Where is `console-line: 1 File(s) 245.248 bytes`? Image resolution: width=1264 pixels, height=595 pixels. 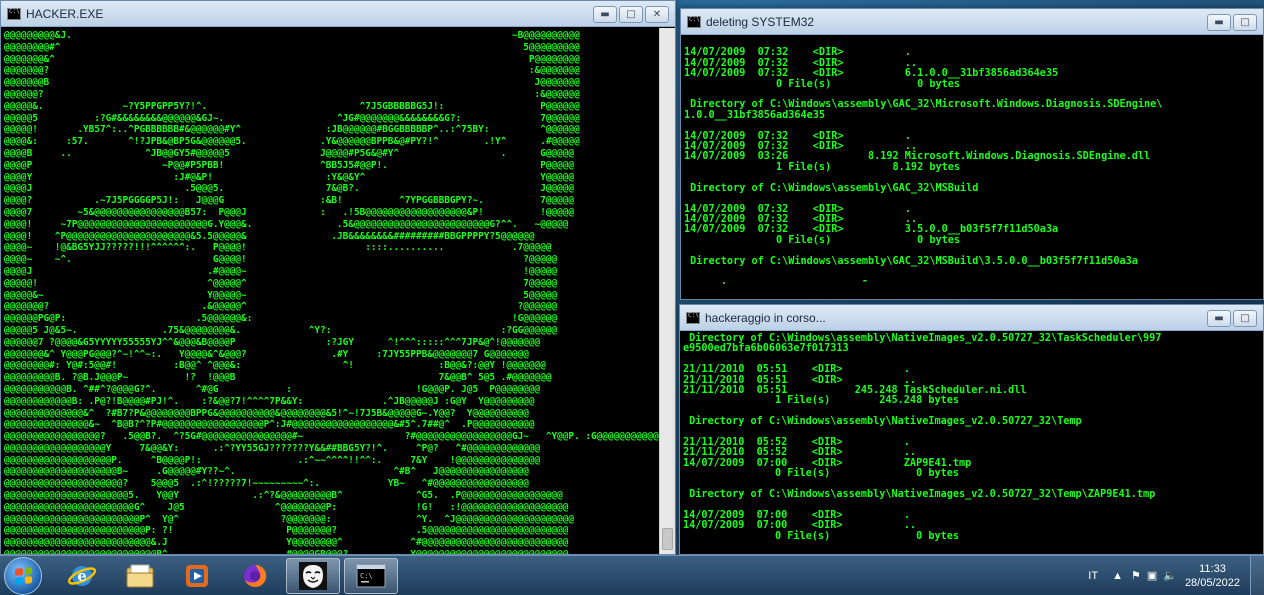
console-line: 1 File(s) 245.248 bytes is located at coordinates (821, 401).